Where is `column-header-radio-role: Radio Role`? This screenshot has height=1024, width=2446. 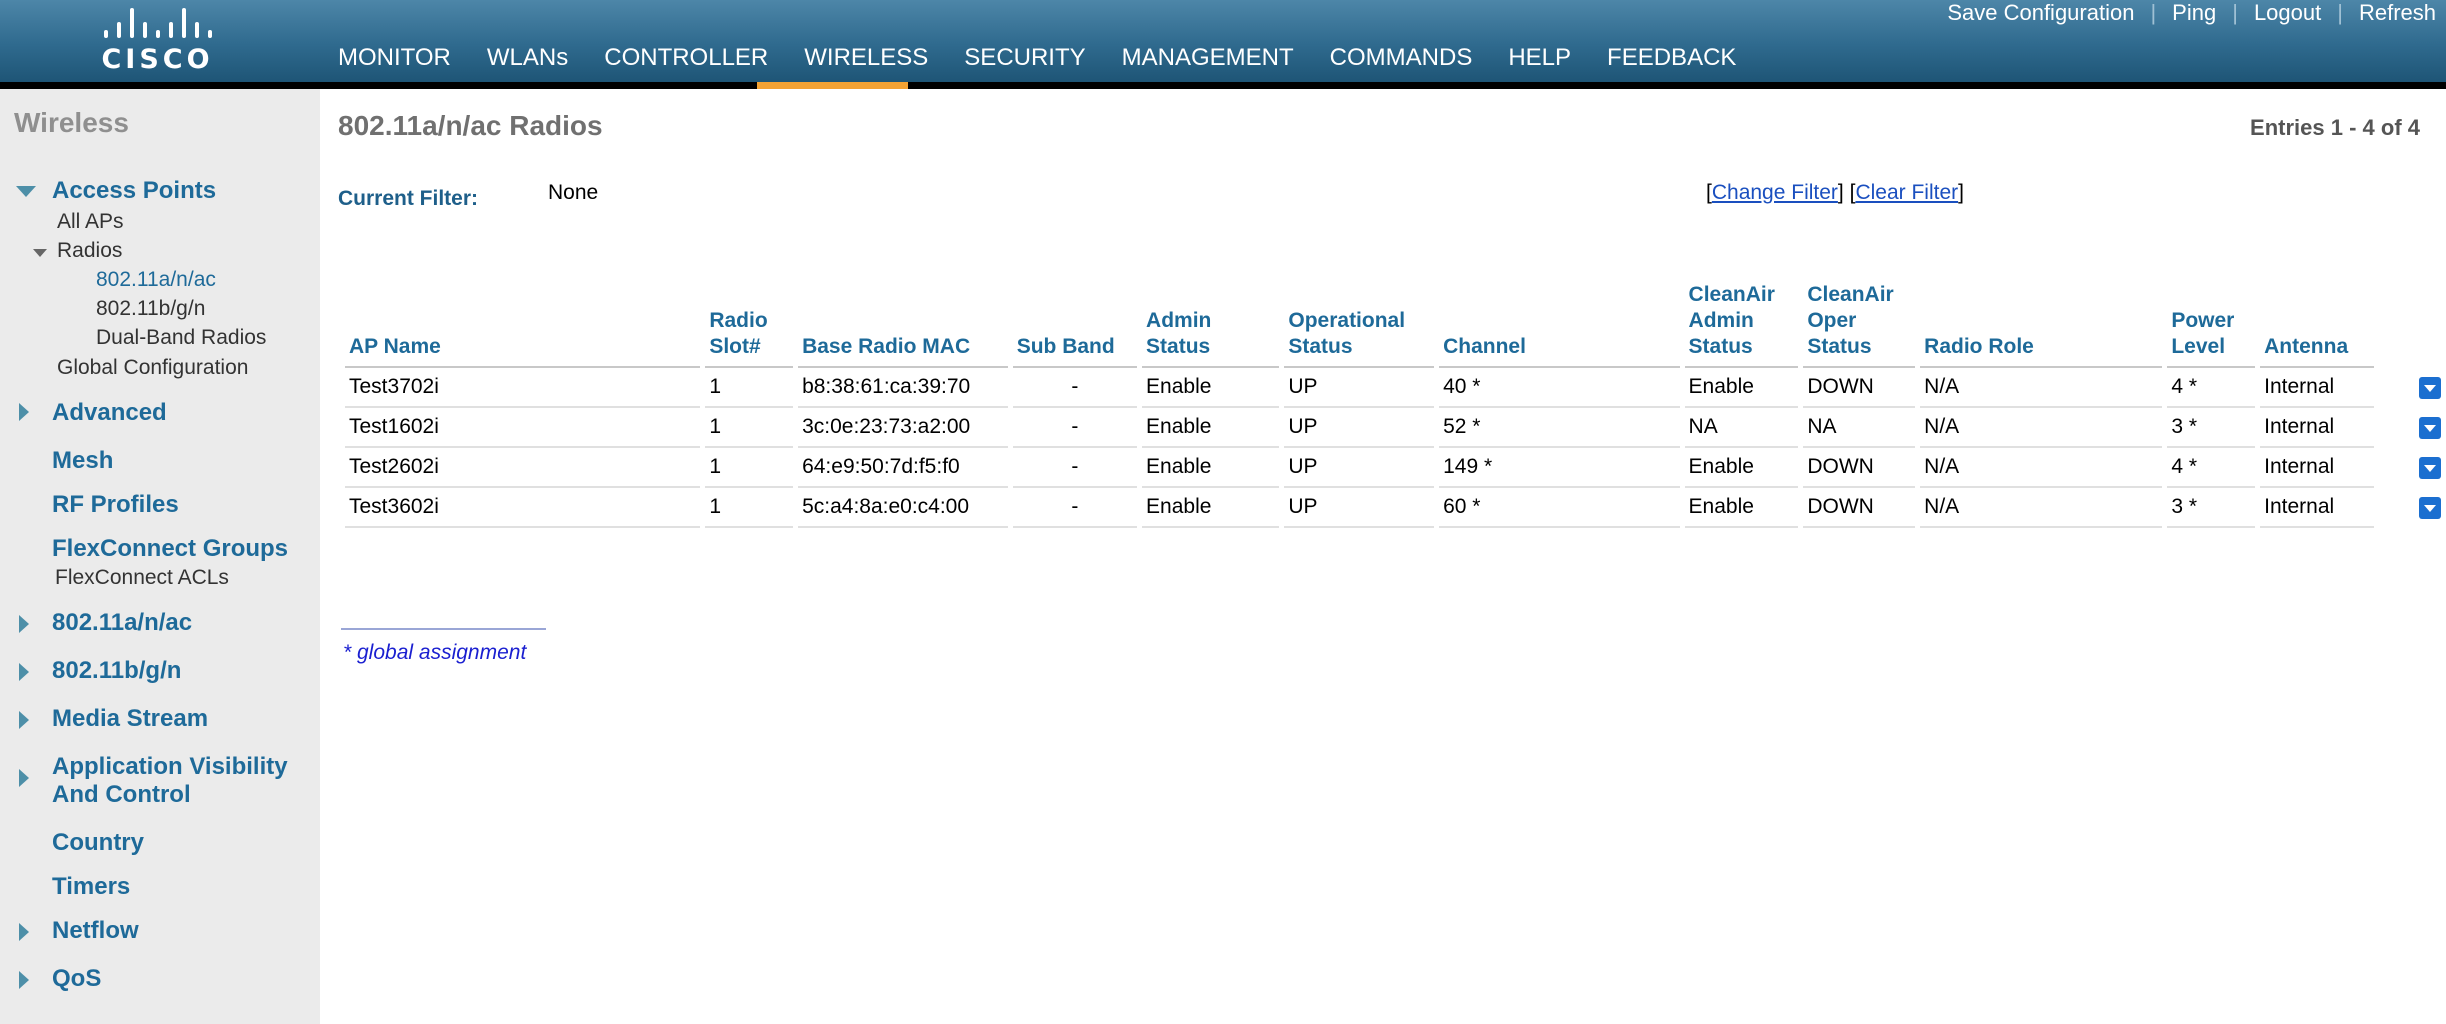 column-header-radio-role: Radio Role is located at coordinates (2041, 325).